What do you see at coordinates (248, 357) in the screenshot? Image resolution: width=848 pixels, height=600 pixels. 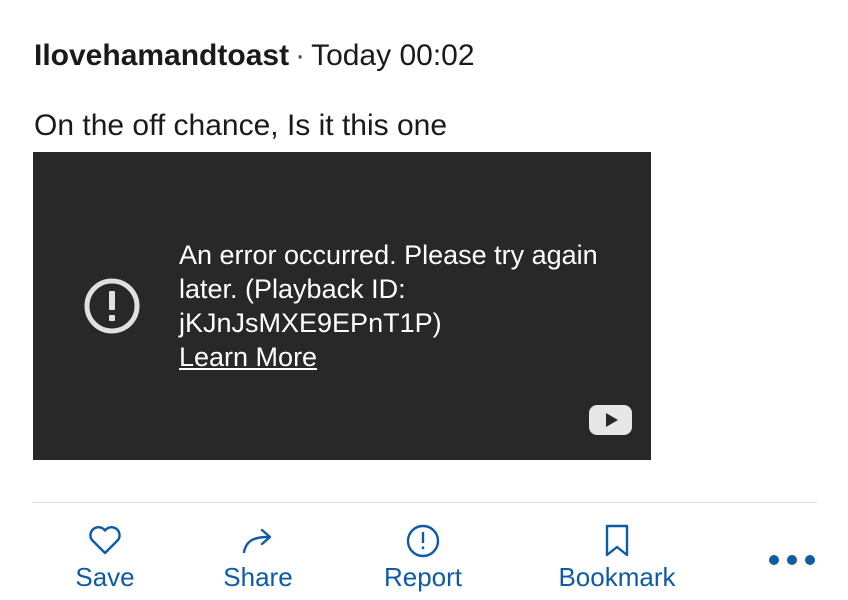 I see `learn-more-link: Learn More` at bounding box center [248, 357].